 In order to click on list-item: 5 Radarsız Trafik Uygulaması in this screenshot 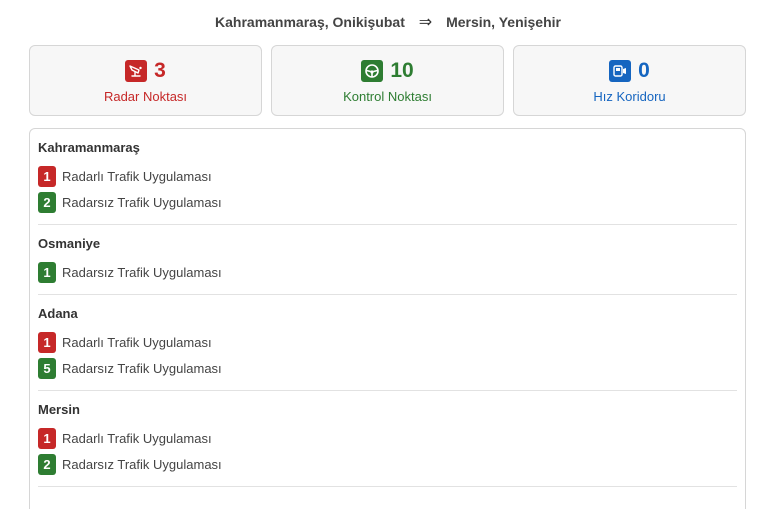, I will do `click(387, 368)`.